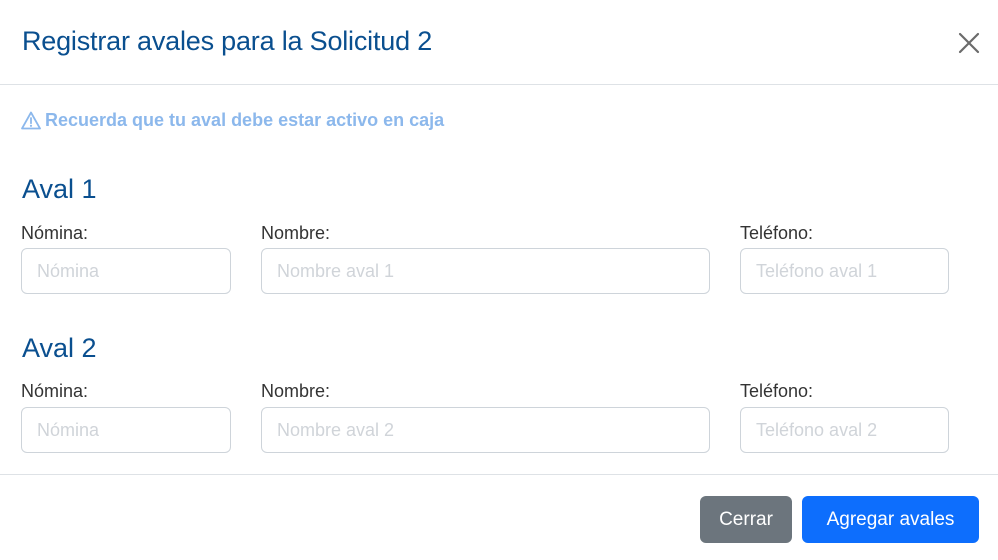  I want to click on aval-2-nombre-input, so click(485, 430).